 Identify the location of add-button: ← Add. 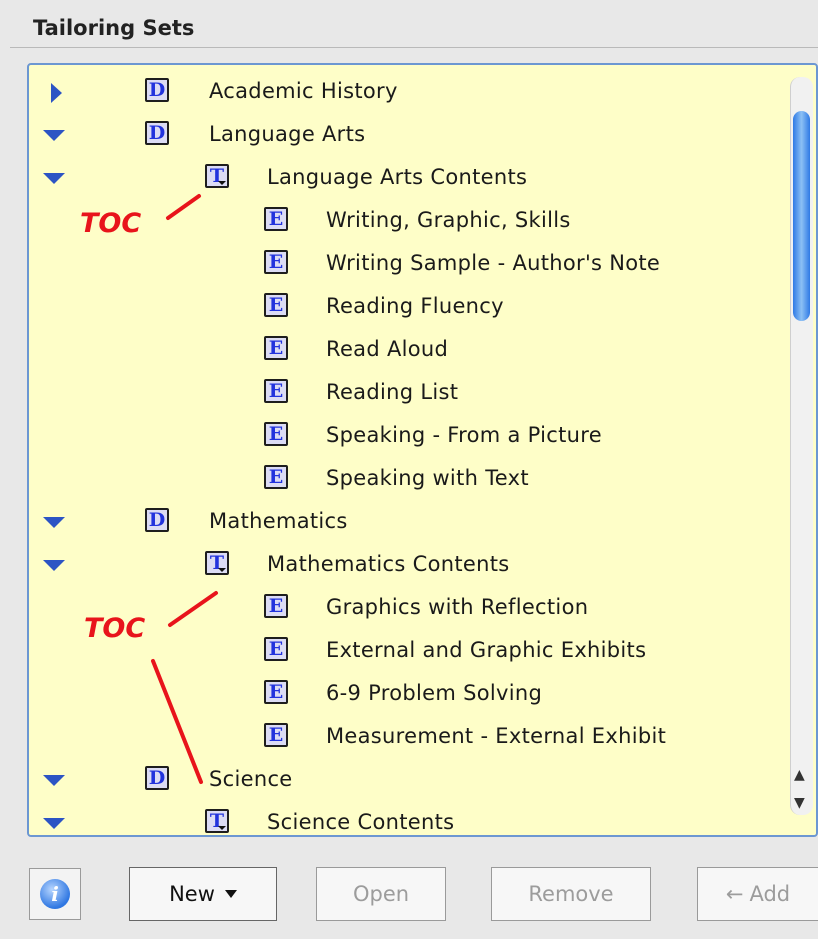
(757, 894).